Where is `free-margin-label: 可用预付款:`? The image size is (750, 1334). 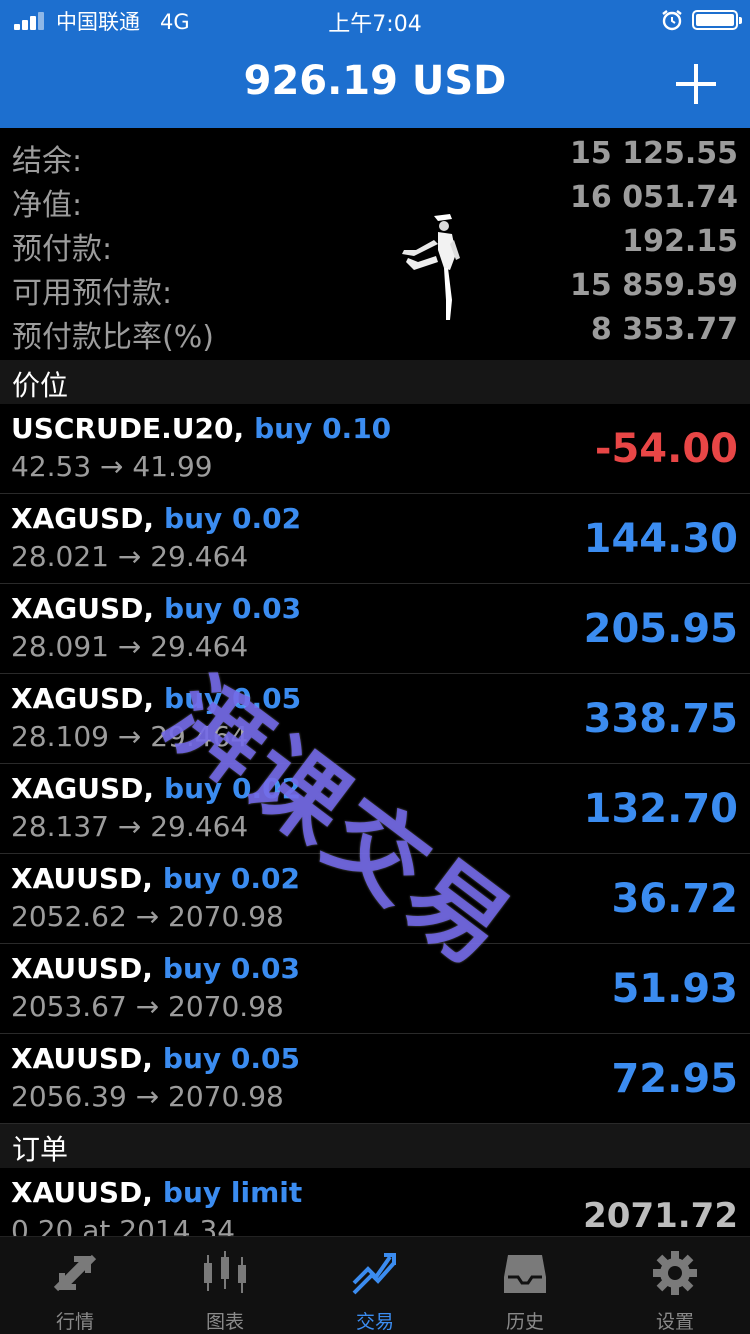 free-margin-label: 可用预付款: is located at coordinates (92, 293).